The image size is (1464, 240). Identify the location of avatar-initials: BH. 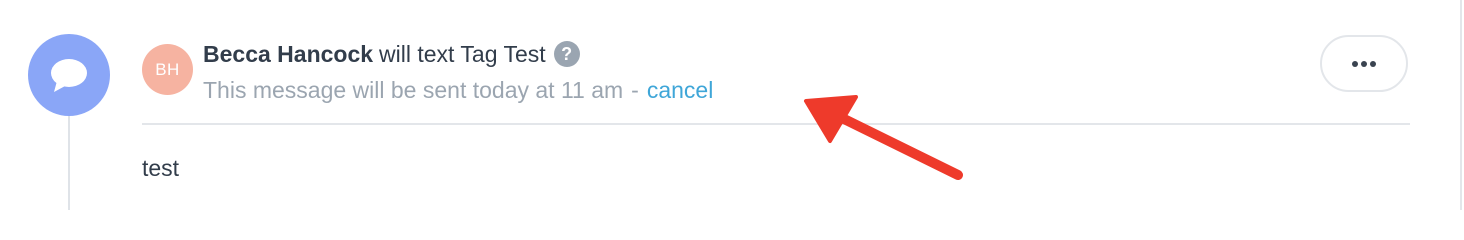
(167, 69).